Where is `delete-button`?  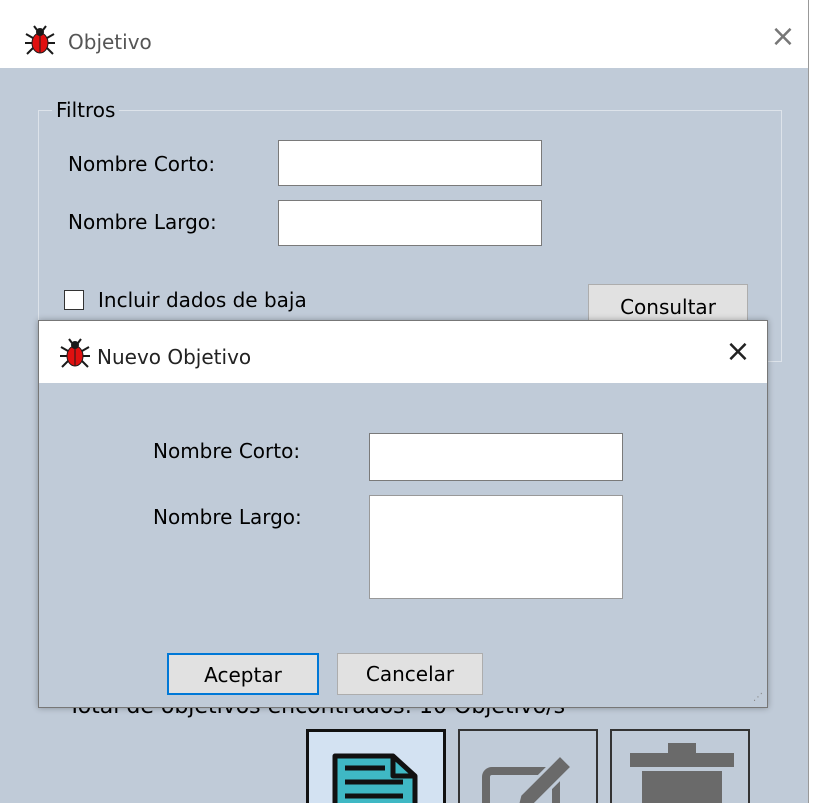
delete-button is located at coordinates (680, 766).